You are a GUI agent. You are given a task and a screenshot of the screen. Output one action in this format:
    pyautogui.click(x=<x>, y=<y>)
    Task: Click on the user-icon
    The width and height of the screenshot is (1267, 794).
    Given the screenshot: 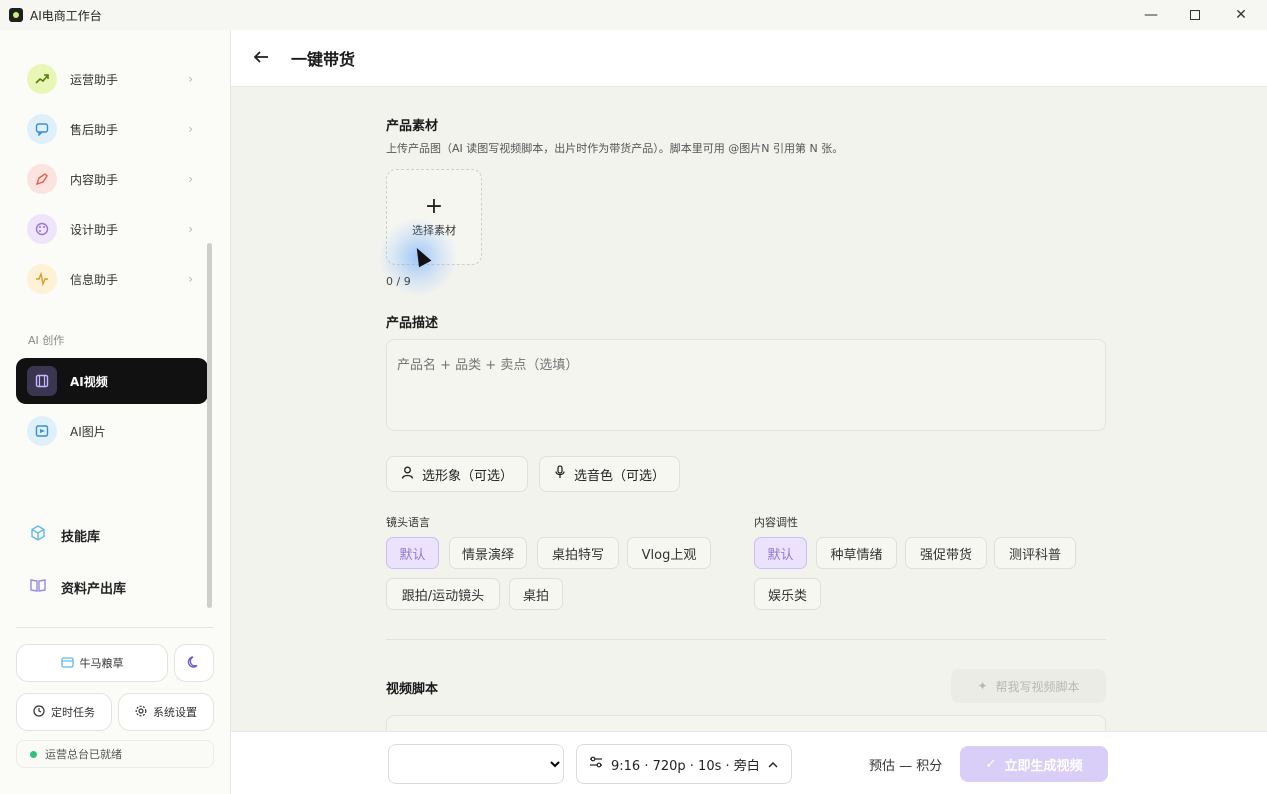 What is the action you would take?
    pyautogui.click(x=407, y=474)
    